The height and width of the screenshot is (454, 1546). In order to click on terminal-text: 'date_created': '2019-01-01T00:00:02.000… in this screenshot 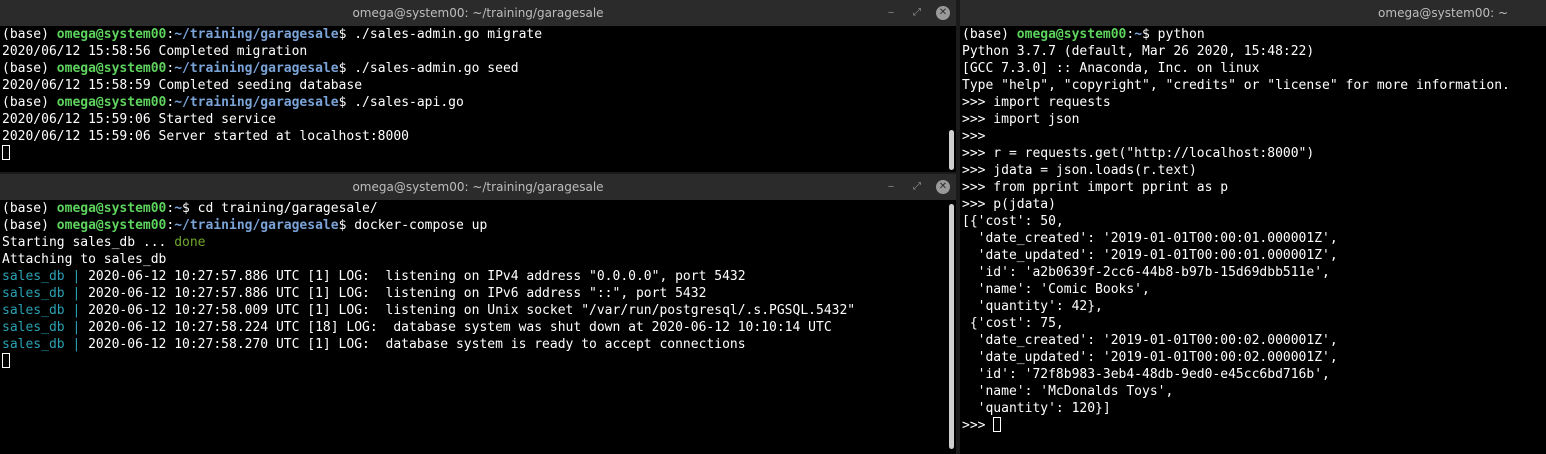, I will do `click(1150, 340)`.